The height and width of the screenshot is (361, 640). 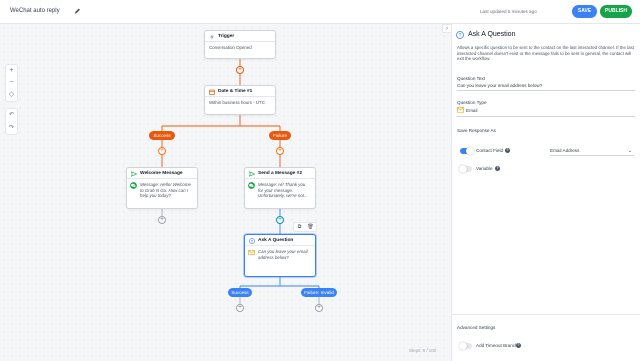 I want to click on ask-failure-pill: Failure: Invalid, so click(x=319, y=292).